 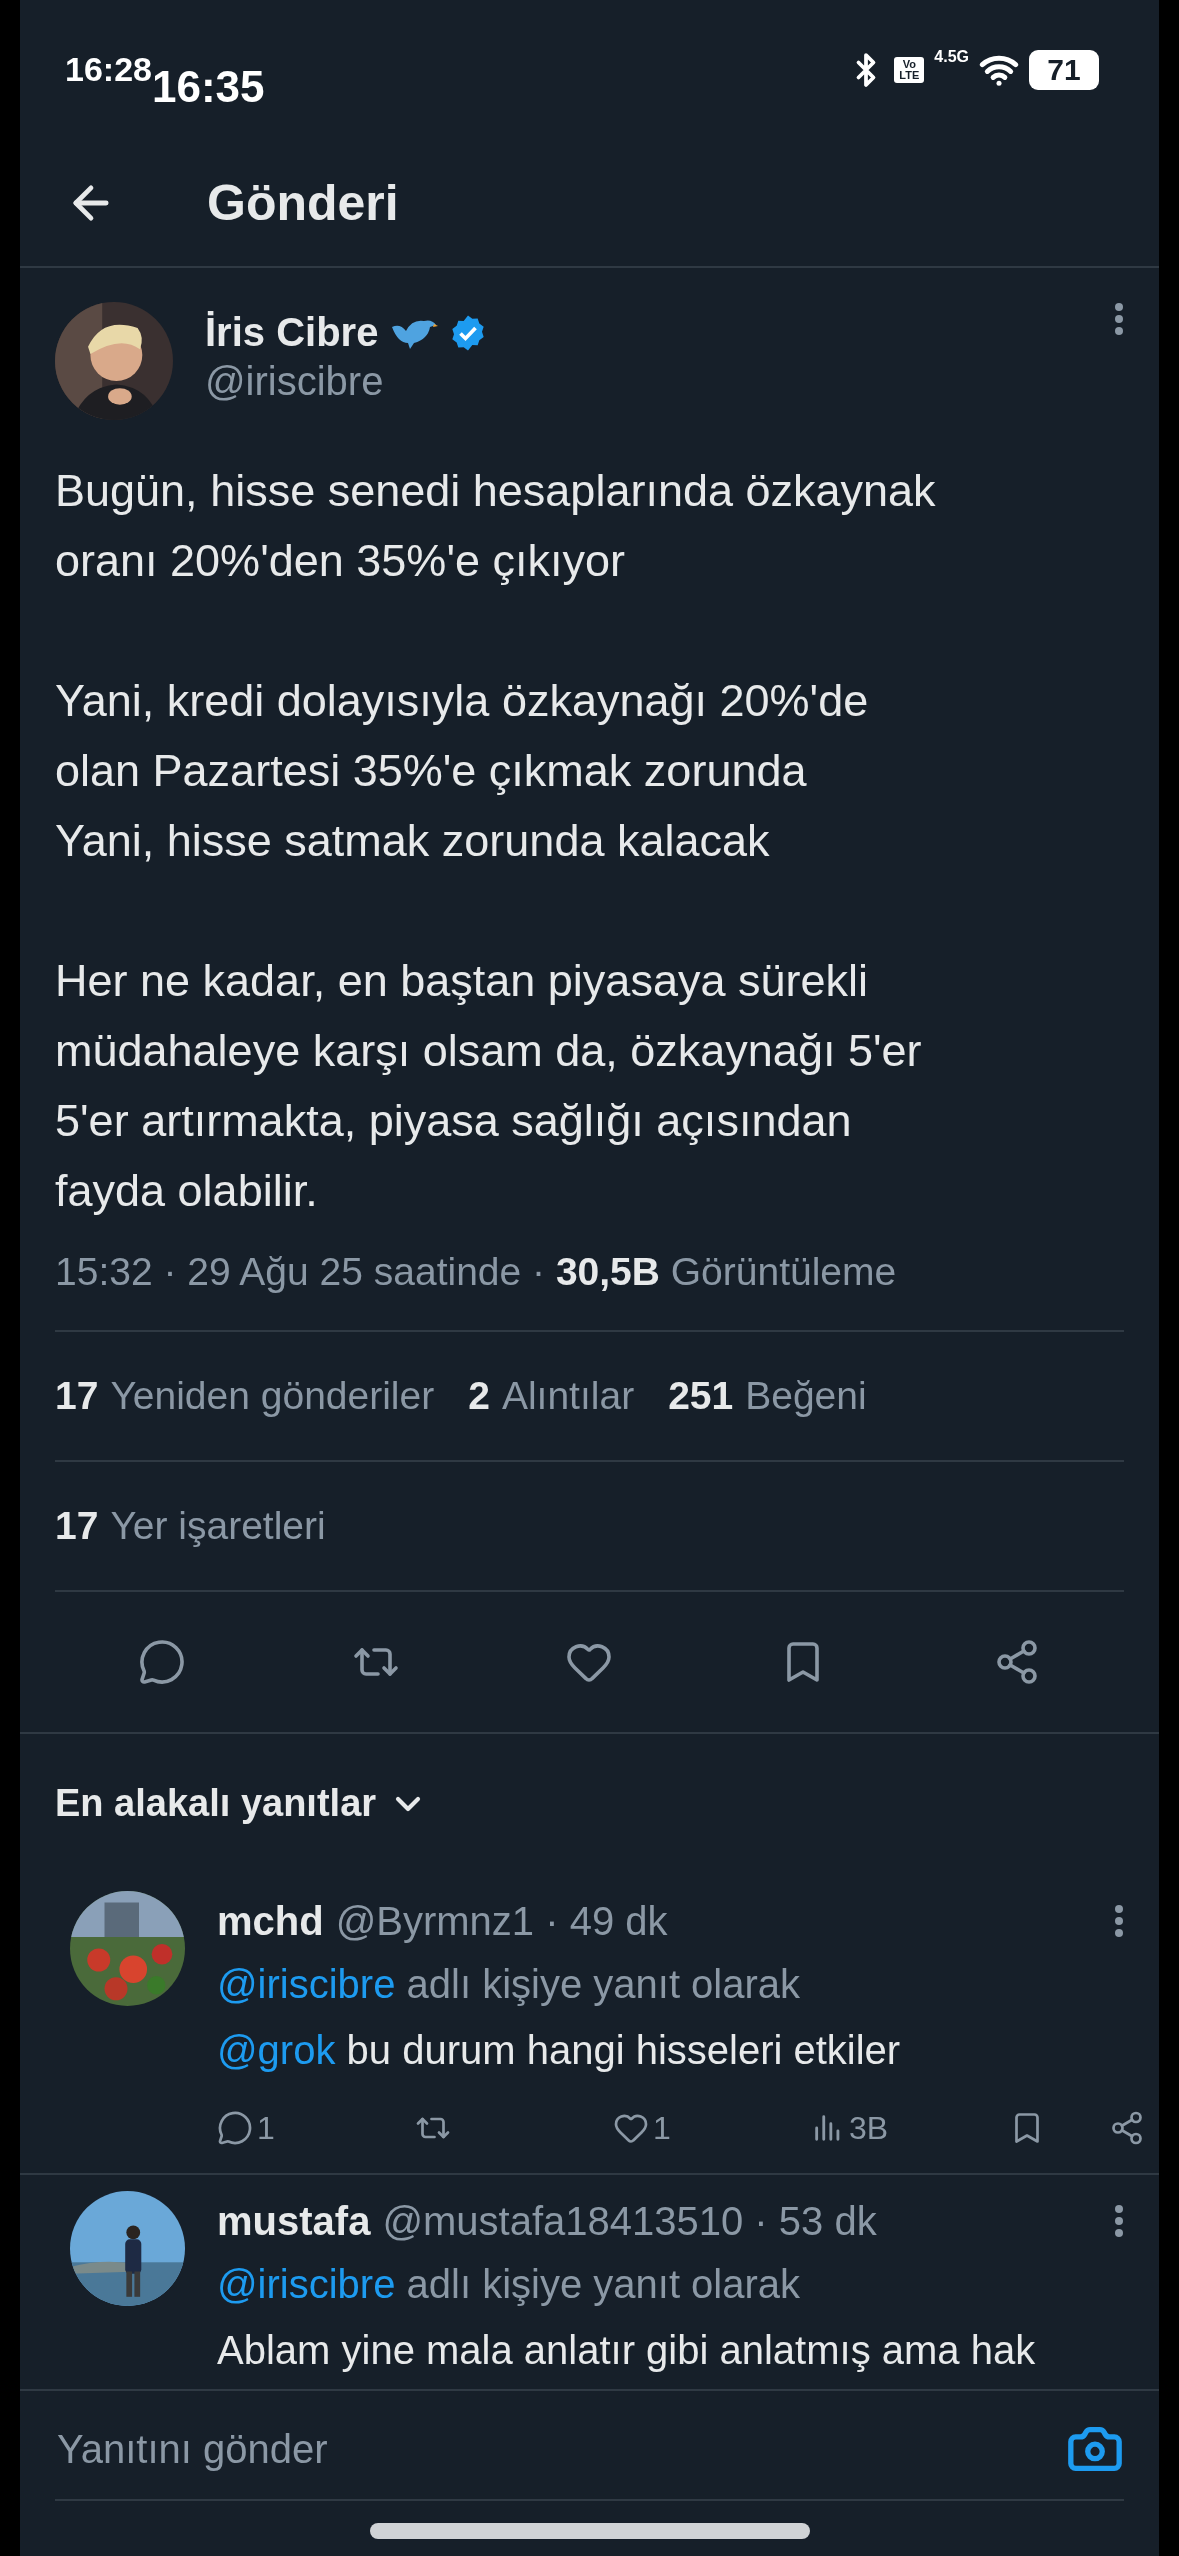 I want to click on share-button, so click(x=1127, y=2128).